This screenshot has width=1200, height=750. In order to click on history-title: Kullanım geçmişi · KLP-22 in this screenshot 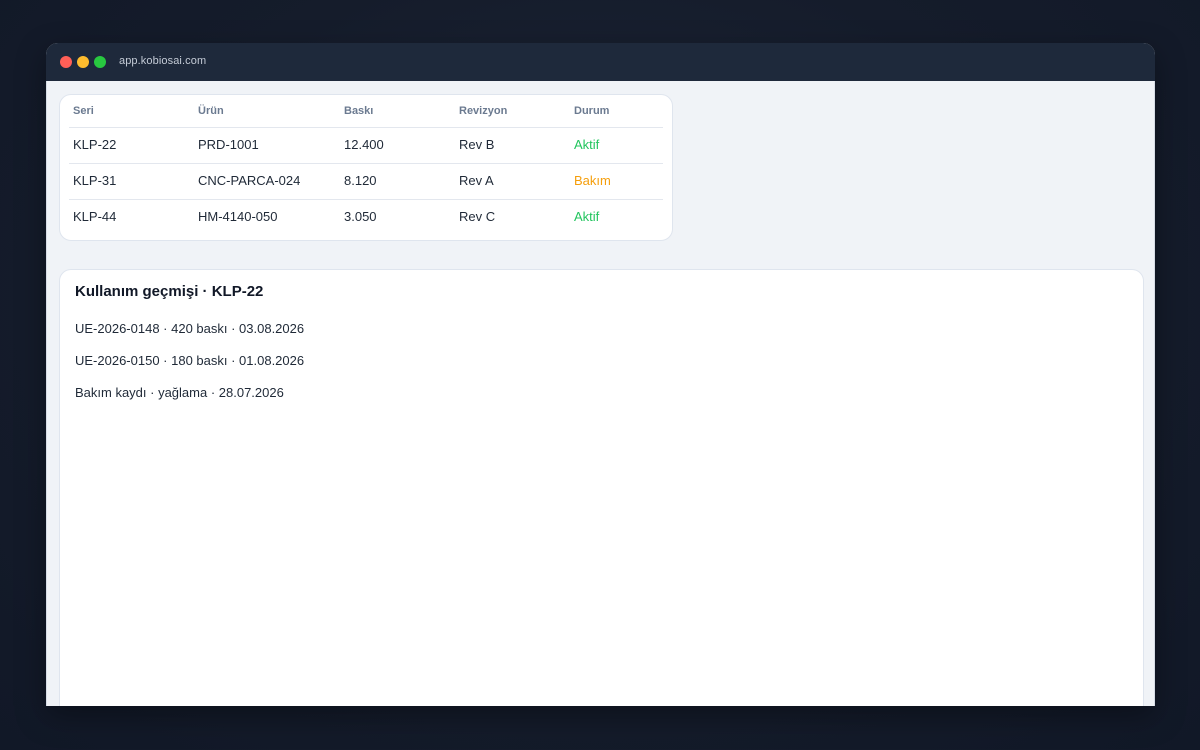, I will do `click(169, 291)`.